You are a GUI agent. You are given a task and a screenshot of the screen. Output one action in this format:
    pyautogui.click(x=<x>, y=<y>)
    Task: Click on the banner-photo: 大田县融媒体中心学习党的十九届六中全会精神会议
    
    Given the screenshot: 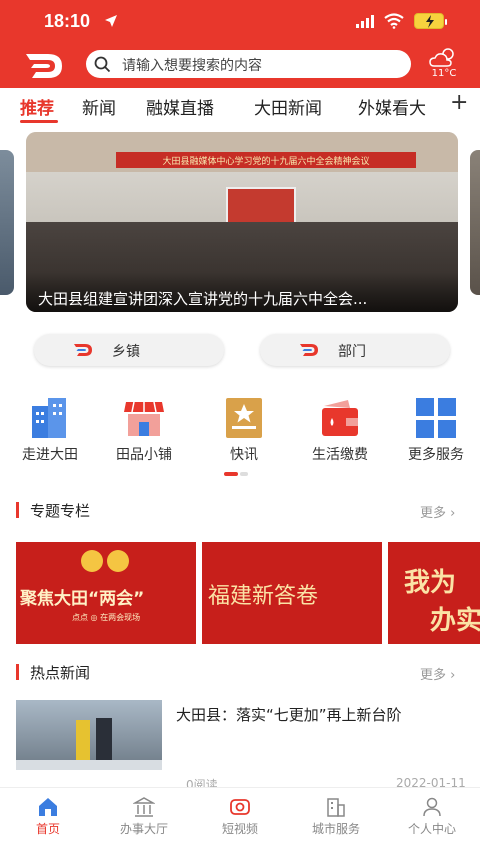 What is the action you would take?
    pyautogui.click(x=242, y=179)
    